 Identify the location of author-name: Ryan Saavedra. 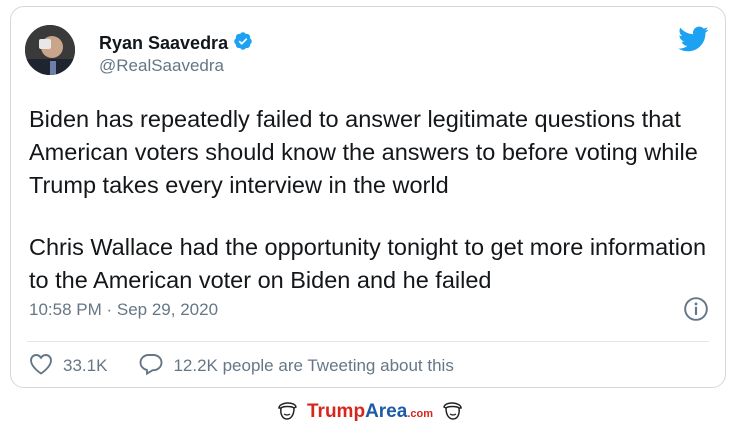
(163, 43).